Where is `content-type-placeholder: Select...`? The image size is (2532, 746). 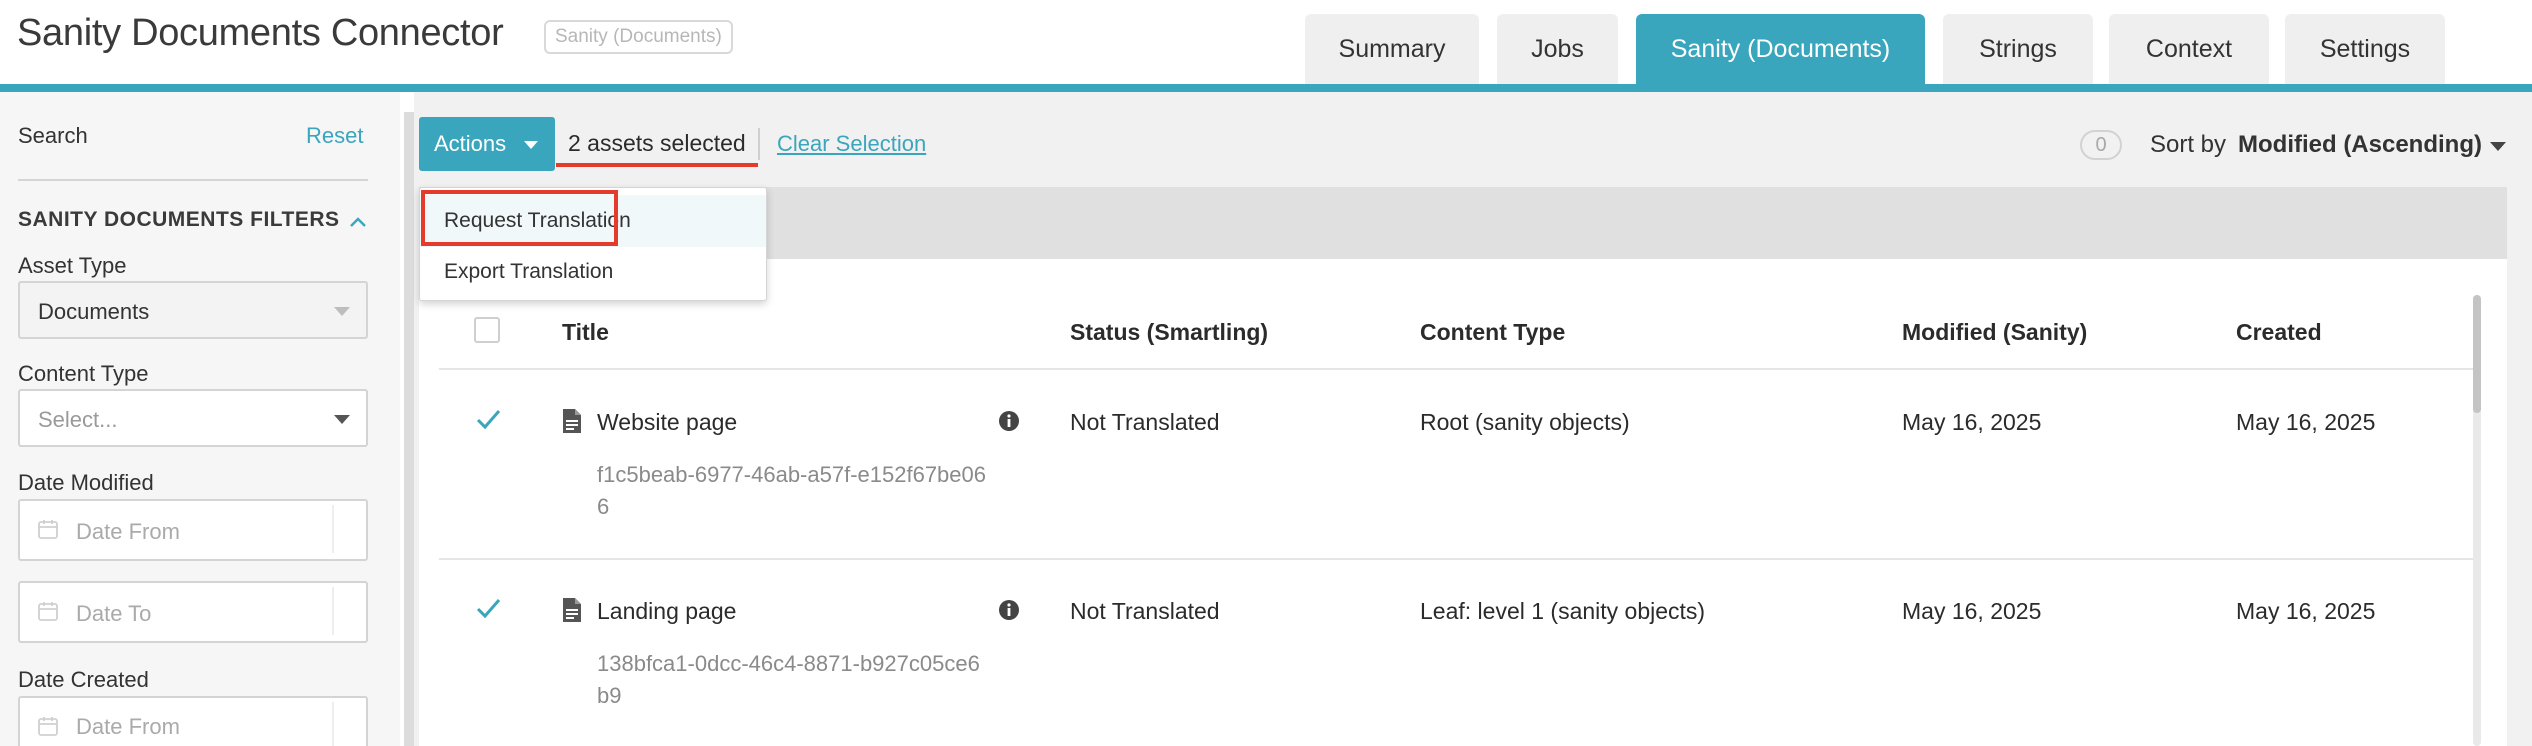 content-type-placeholder: Select... is located at coordinates (78, 419).